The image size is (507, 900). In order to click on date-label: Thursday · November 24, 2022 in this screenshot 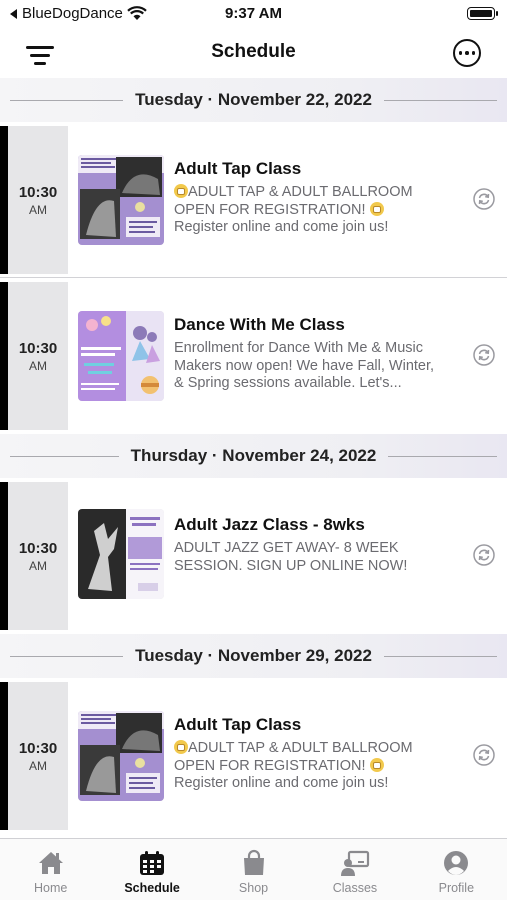, I will do `click(253, 455)`.